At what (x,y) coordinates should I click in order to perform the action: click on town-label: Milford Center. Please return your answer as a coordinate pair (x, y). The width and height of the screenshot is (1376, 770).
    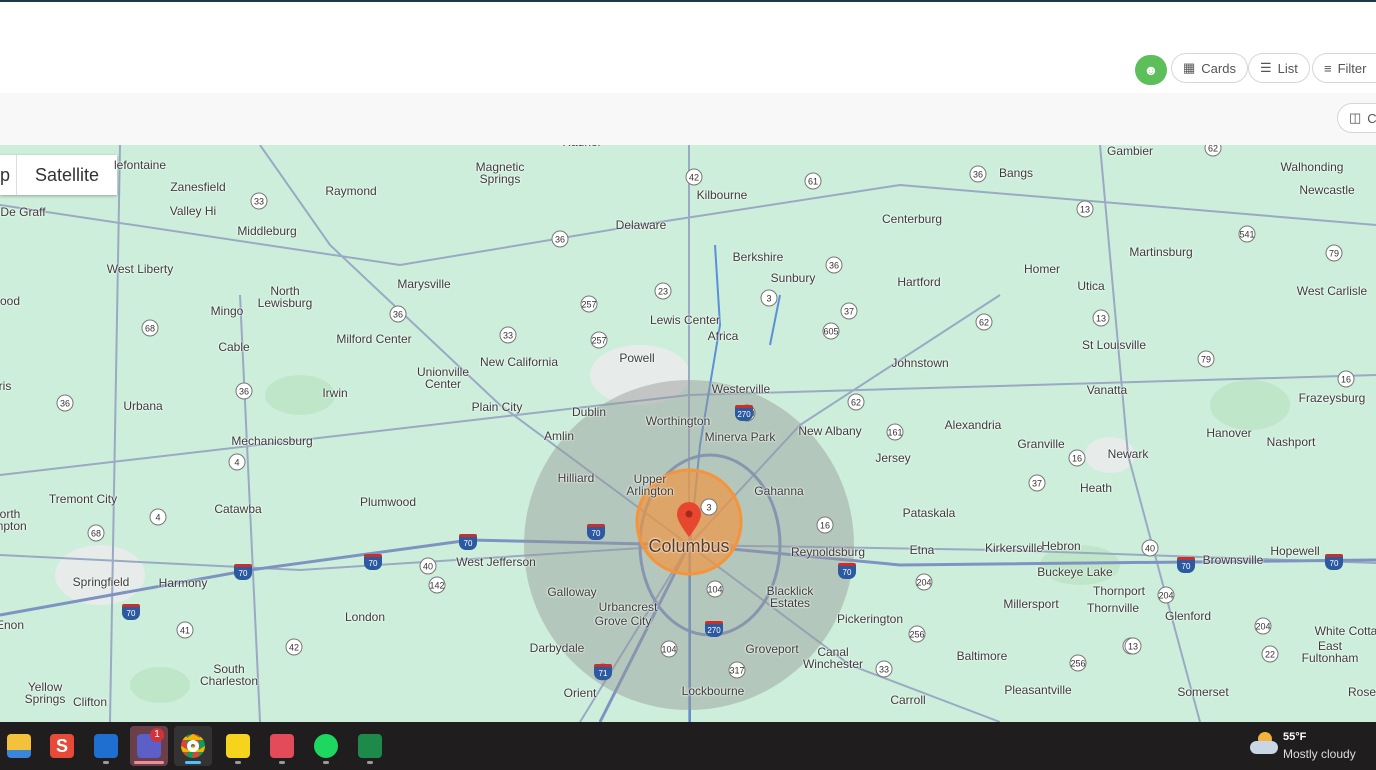
    Looking at the image, I should click on (374, 339).